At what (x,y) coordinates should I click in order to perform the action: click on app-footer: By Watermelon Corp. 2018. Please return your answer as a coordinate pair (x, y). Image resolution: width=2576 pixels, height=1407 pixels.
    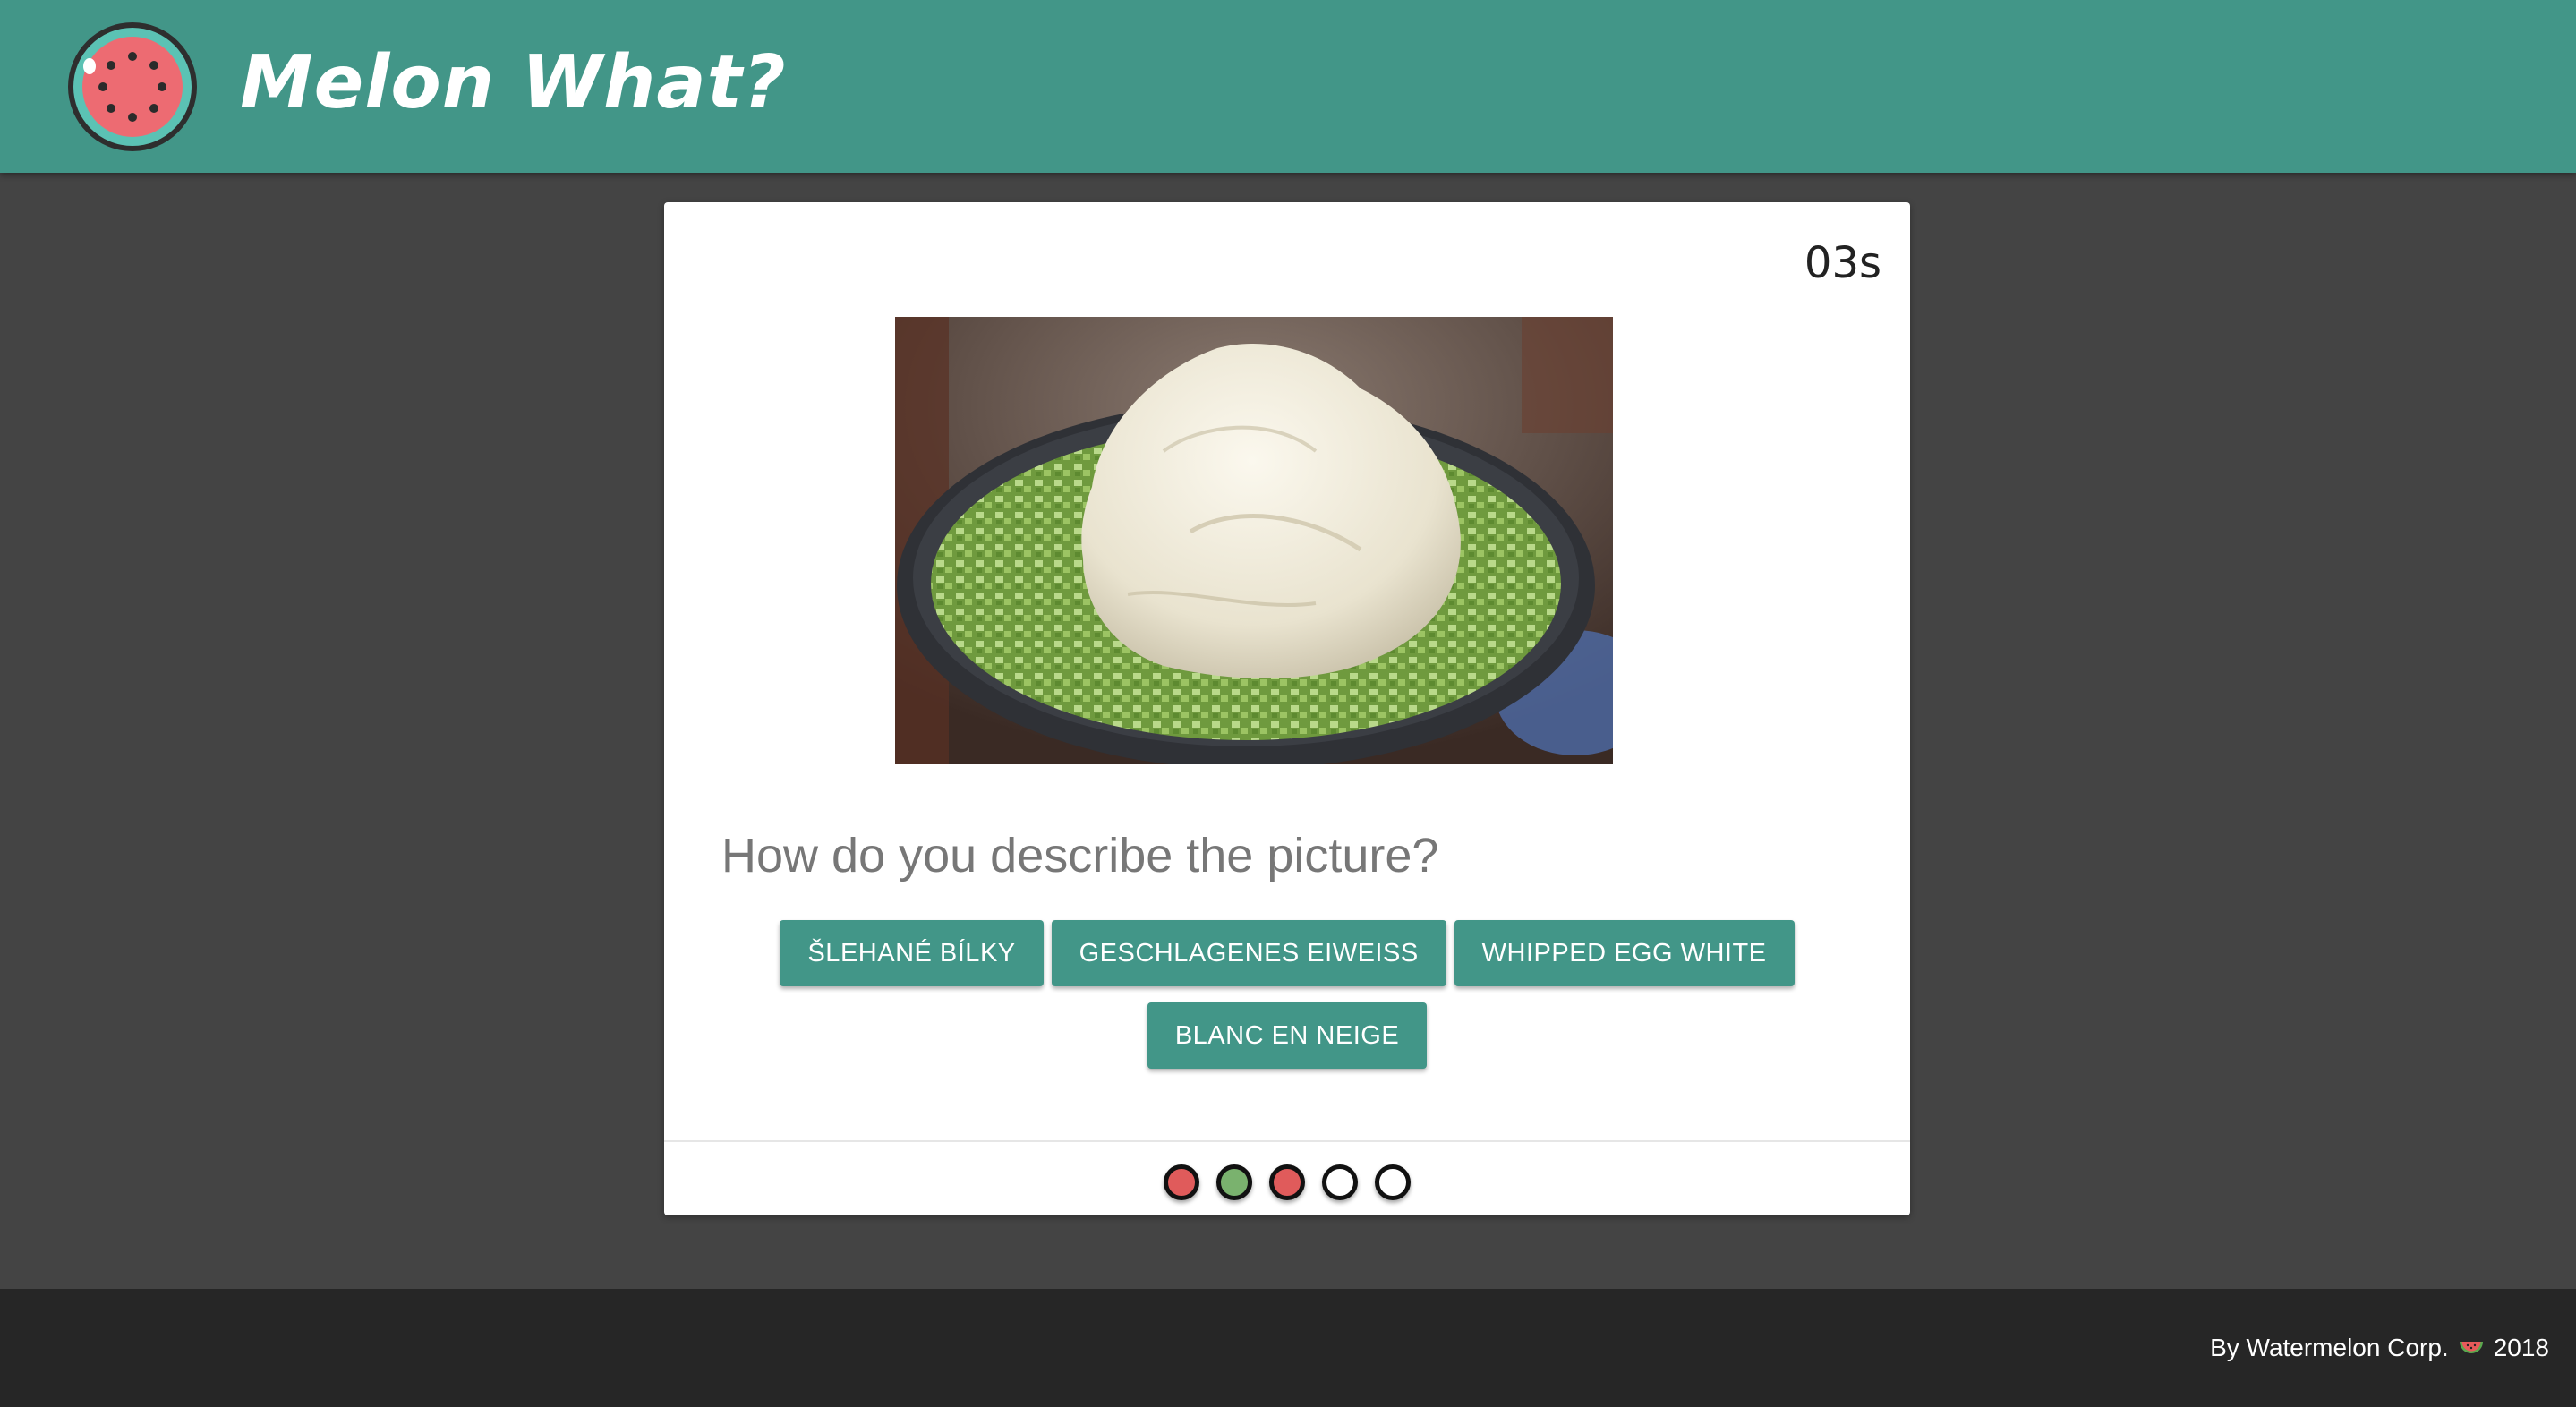
    Looking at the image, I should click on (1288, 1348).